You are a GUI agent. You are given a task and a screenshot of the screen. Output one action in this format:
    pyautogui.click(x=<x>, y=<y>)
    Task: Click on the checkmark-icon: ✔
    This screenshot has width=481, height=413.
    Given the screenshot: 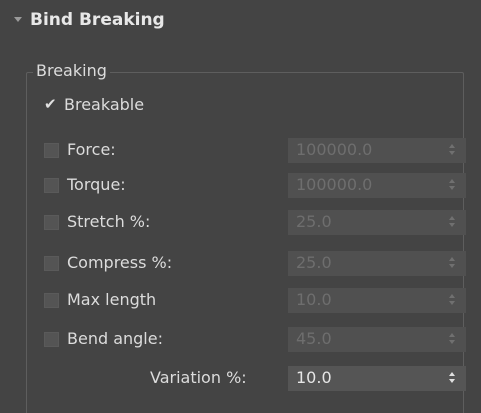 What is the action you would take?
    pyautogui.click(x=50, y=104)
    